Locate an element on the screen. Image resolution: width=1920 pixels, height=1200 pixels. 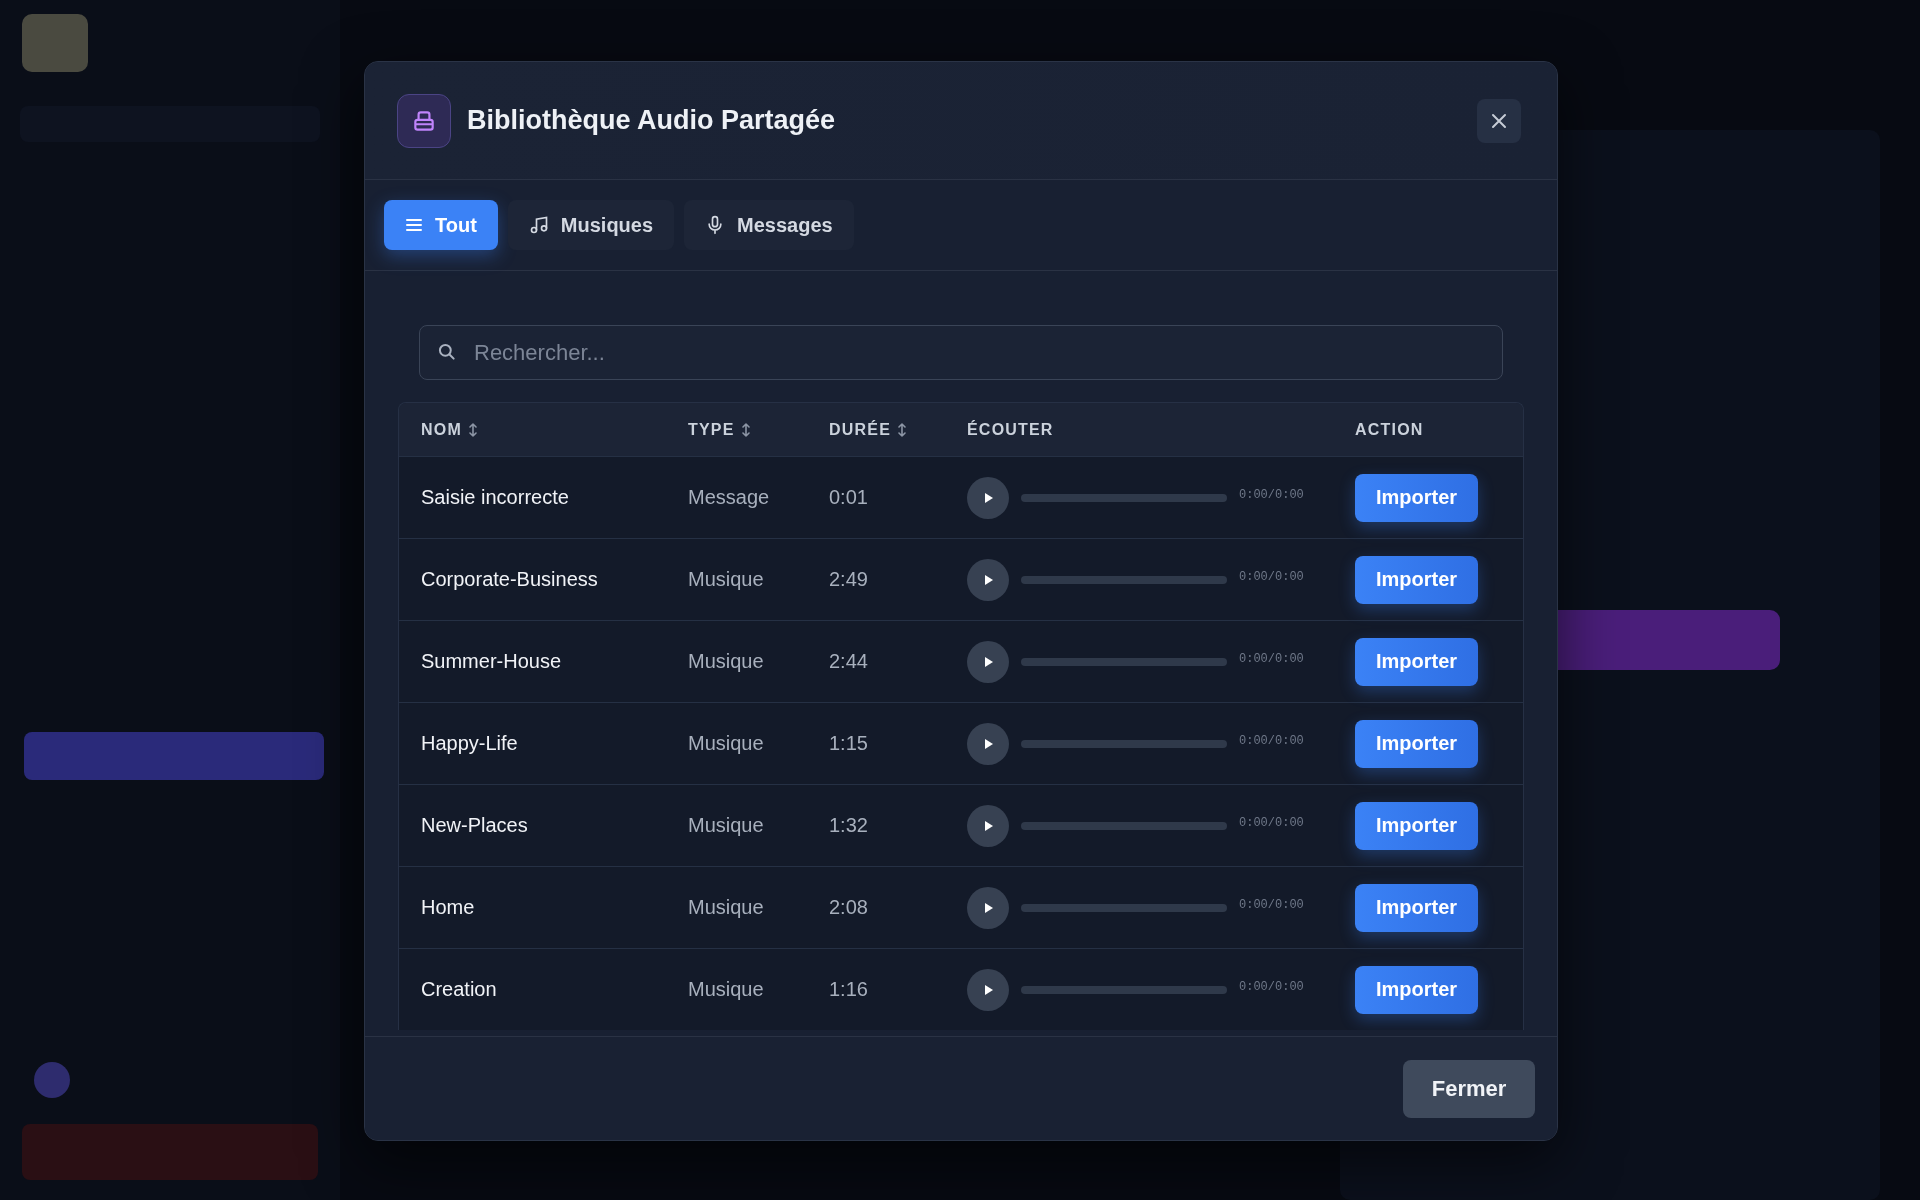
music-note-icon is located at coordinates (538, 225).